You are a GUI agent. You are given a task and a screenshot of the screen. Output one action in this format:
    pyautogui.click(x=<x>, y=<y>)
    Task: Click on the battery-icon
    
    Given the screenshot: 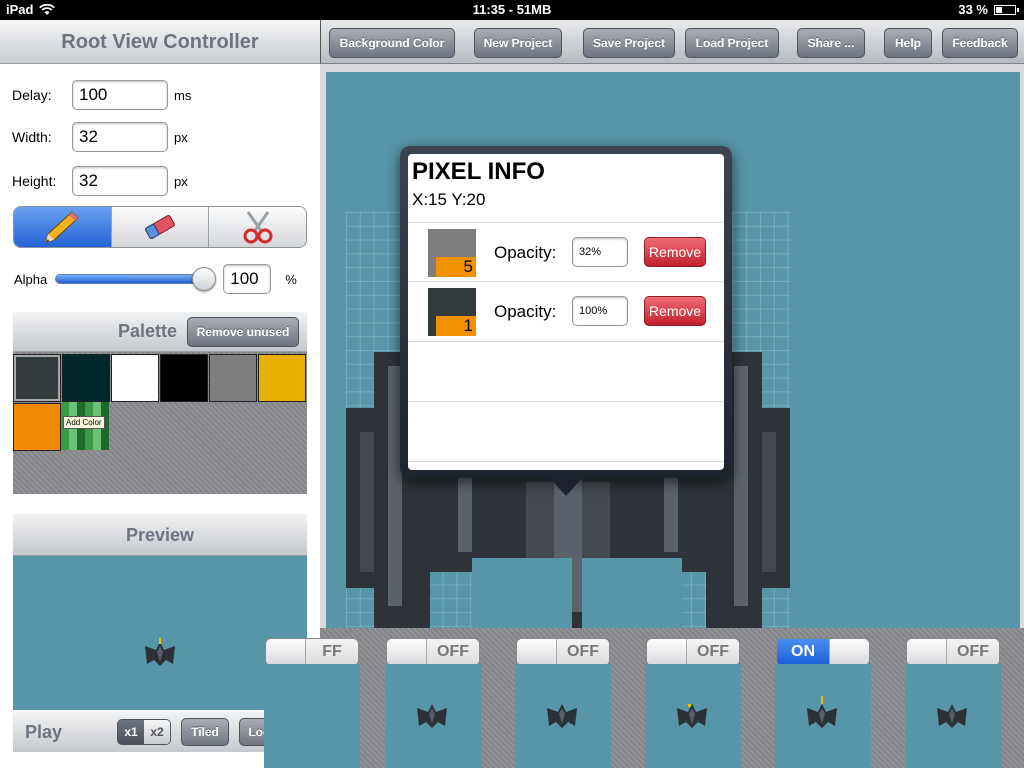 What is the action you would take?
    pyautogui.click(x=1006, y=9)
    